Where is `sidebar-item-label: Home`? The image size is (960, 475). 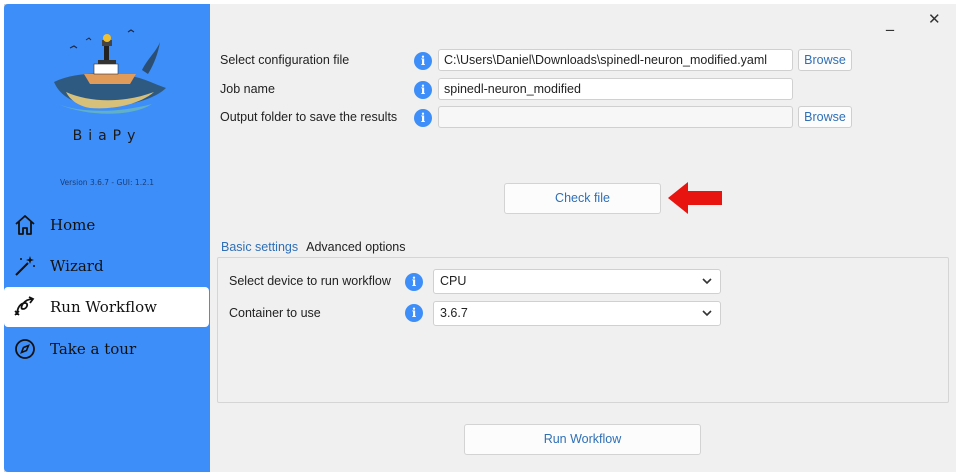 sidebar-item-label: Home is located at coordinates (73, 225).